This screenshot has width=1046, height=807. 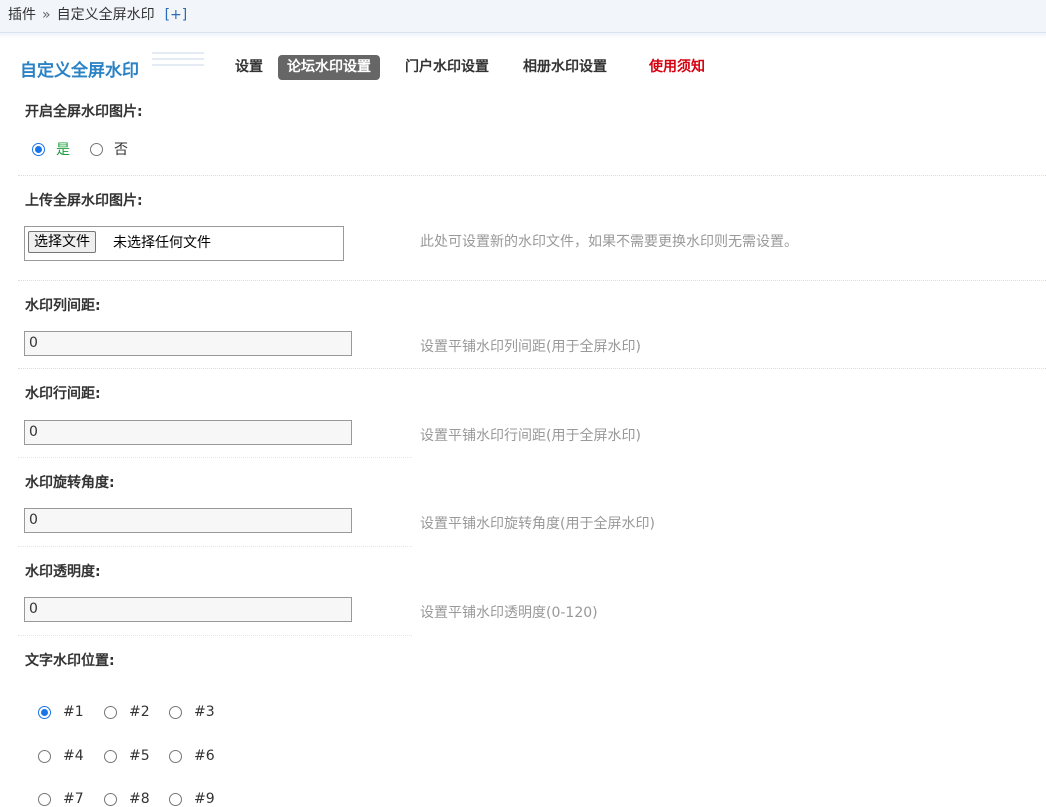 What do you see at coordinates (523, 36) in the screenshot?
I see `top-bar-shadow` at bounding box center [523, 36].